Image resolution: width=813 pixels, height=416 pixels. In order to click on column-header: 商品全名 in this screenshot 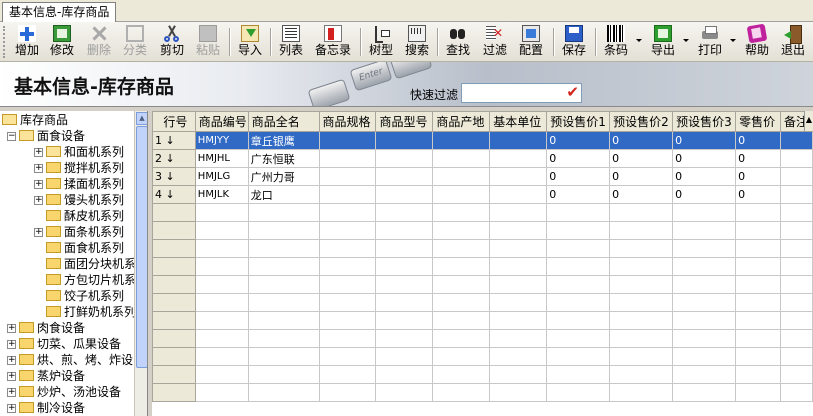, I will do `click(283, 121)`.